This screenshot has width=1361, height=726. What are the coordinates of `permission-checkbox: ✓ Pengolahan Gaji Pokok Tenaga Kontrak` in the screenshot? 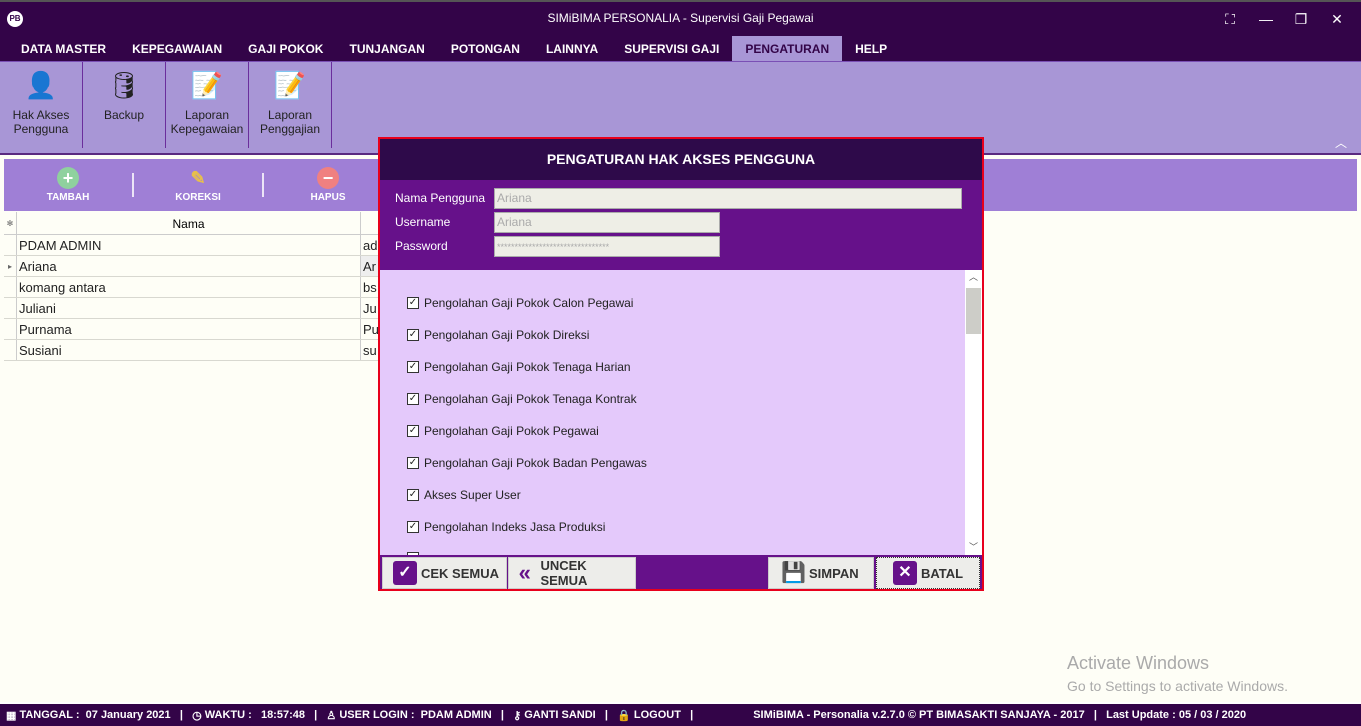 It's located at (522, 399).